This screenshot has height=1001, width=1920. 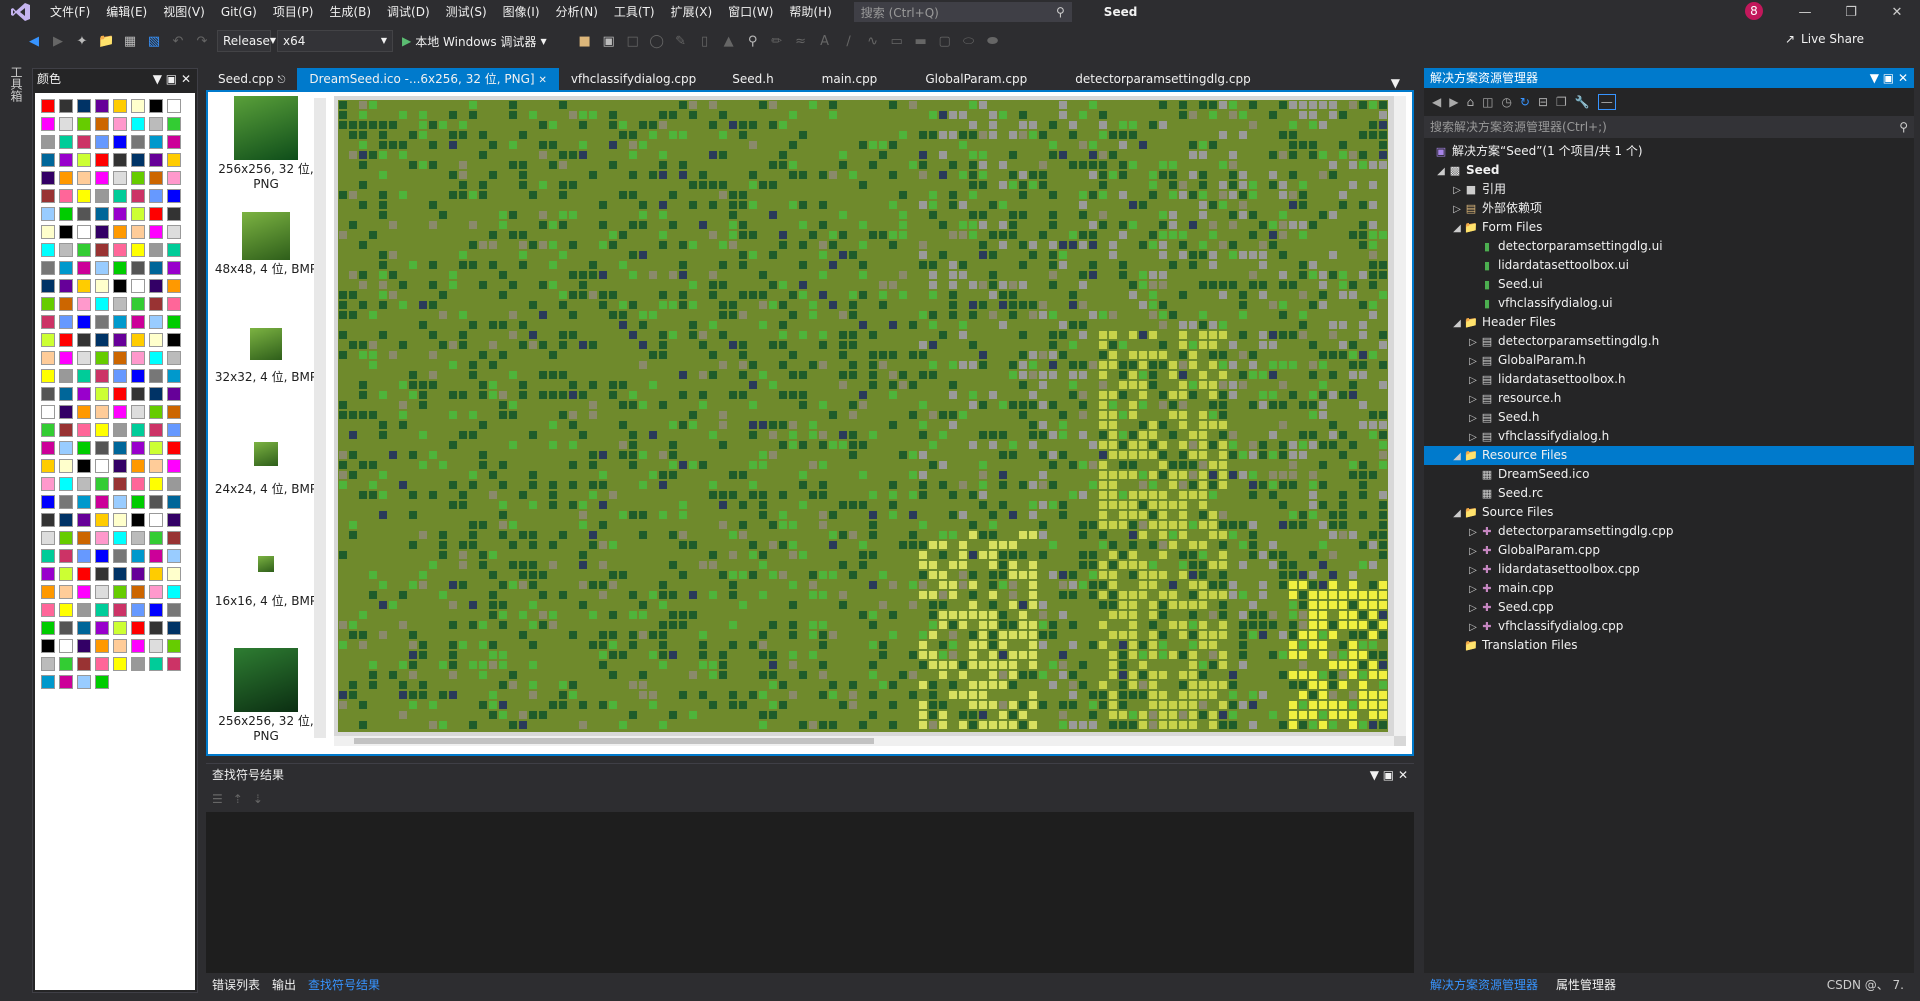 I want to click on pencil-icon: ✎, so click(x=681, y=41).